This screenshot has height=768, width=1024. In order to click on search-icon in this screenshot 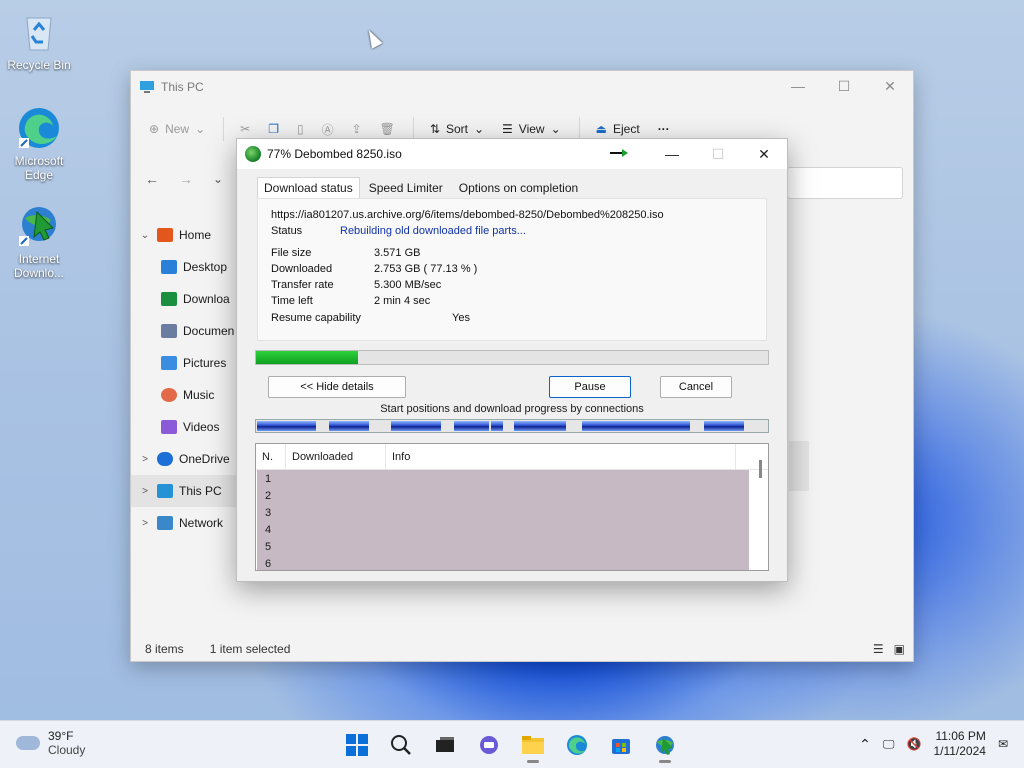, I will do `click(401, 745)`.